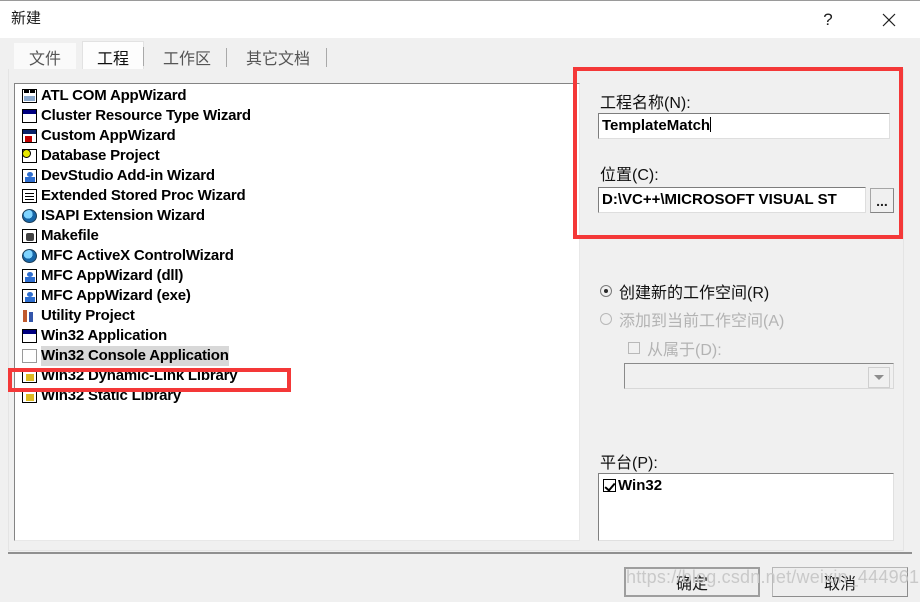 Image resolution: width=920 pixels, height=602 pixels. I want to click on platform-listbox: Win32, so click(746, 507).